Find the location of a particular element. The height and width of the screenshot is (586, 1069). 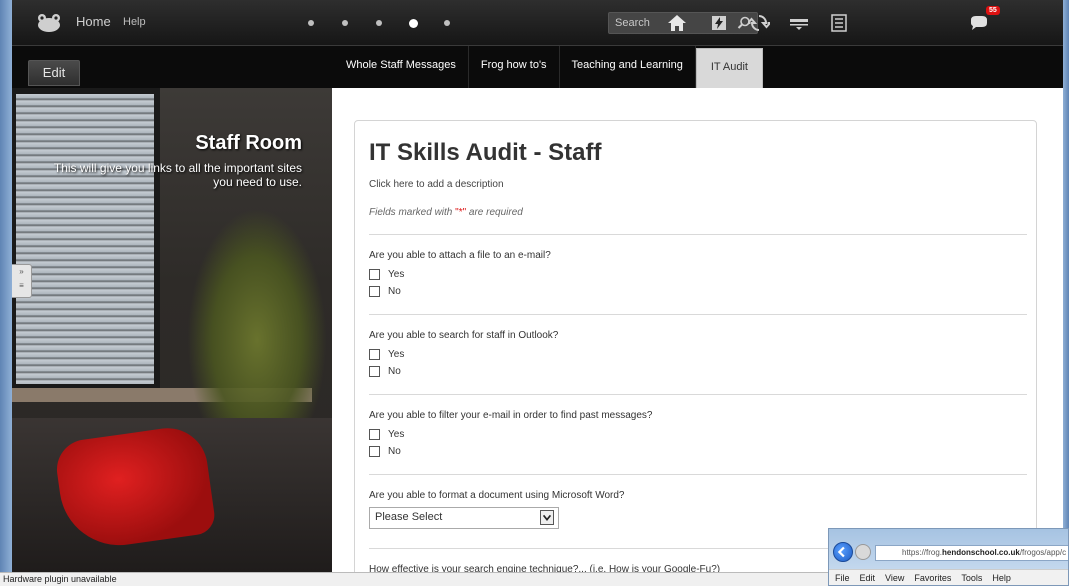

side-panel-handle: » ≡ is located at coordinates (22, 281).